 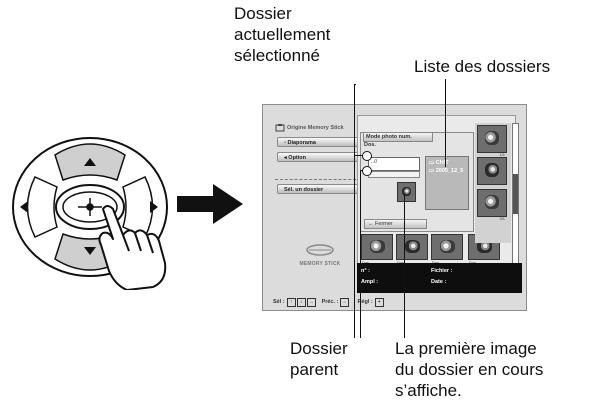 I want to click on parent-folder-item: ..//, so click(x=394, y=164).